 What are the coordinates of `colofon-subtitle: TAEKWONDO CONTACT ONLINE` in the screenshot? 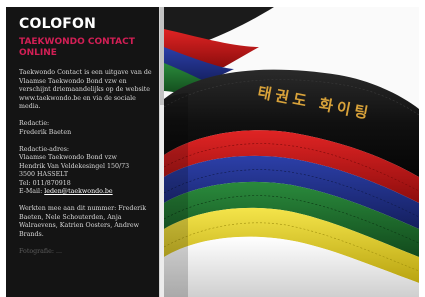 It's located at (77, 47).